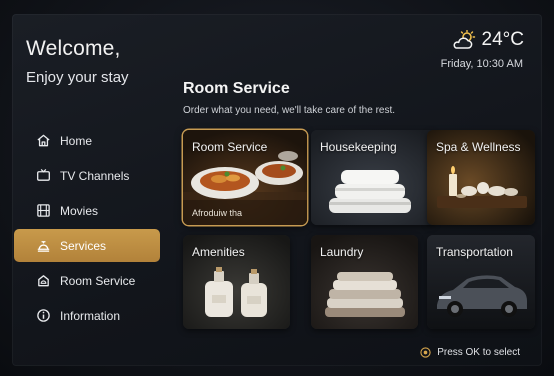 This screenshot has width=554, height=376. What do you see at coordinates (502, 39) in the screenshot?
I see `temperature: 24°C` at bounding box center [502, 39].